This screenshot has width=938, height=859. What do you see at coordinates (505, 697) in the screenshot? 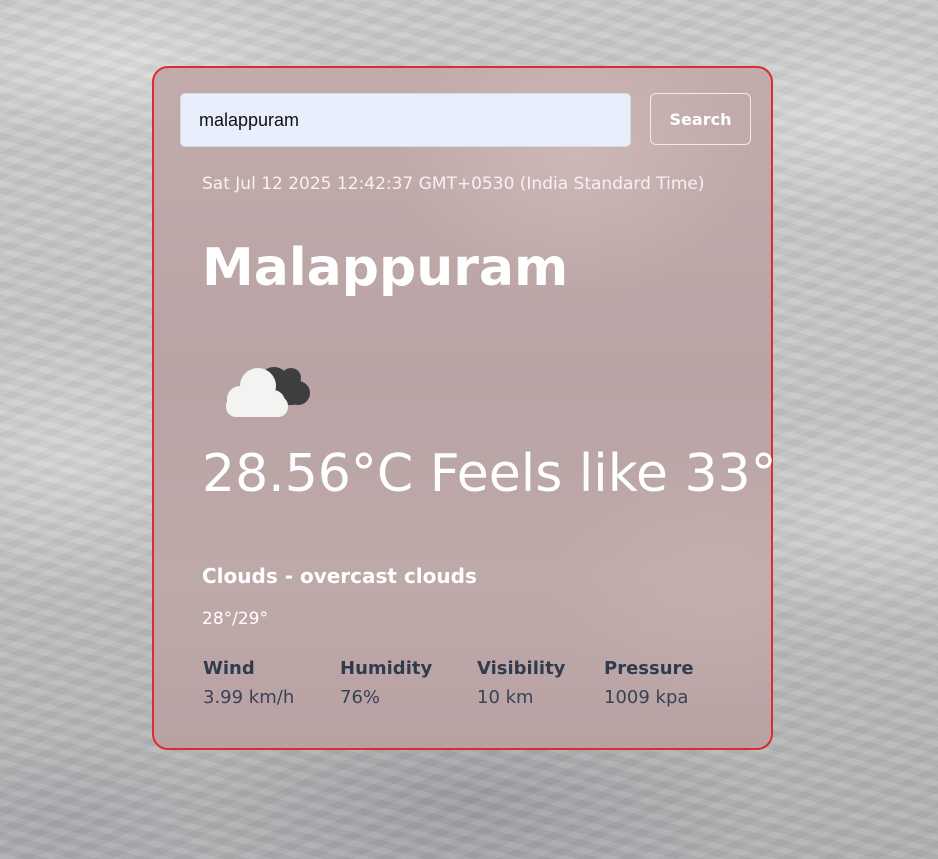
I see `stat-visibility-value: 10 km` at bounding box center [505, 697].